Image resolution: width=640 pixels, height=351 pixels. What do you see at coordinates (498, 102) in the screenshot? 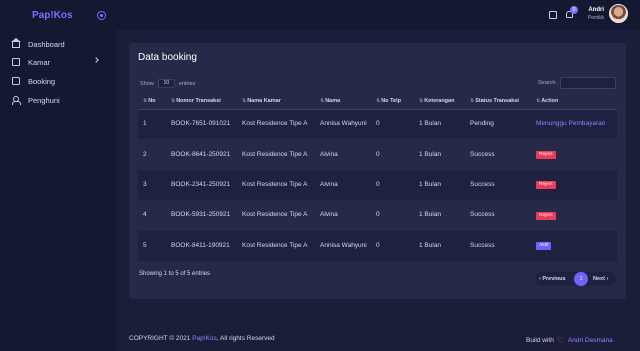
I see `column-header-status-transaksi: ⇅Status Transaksi` at bounding box center [498, 102].